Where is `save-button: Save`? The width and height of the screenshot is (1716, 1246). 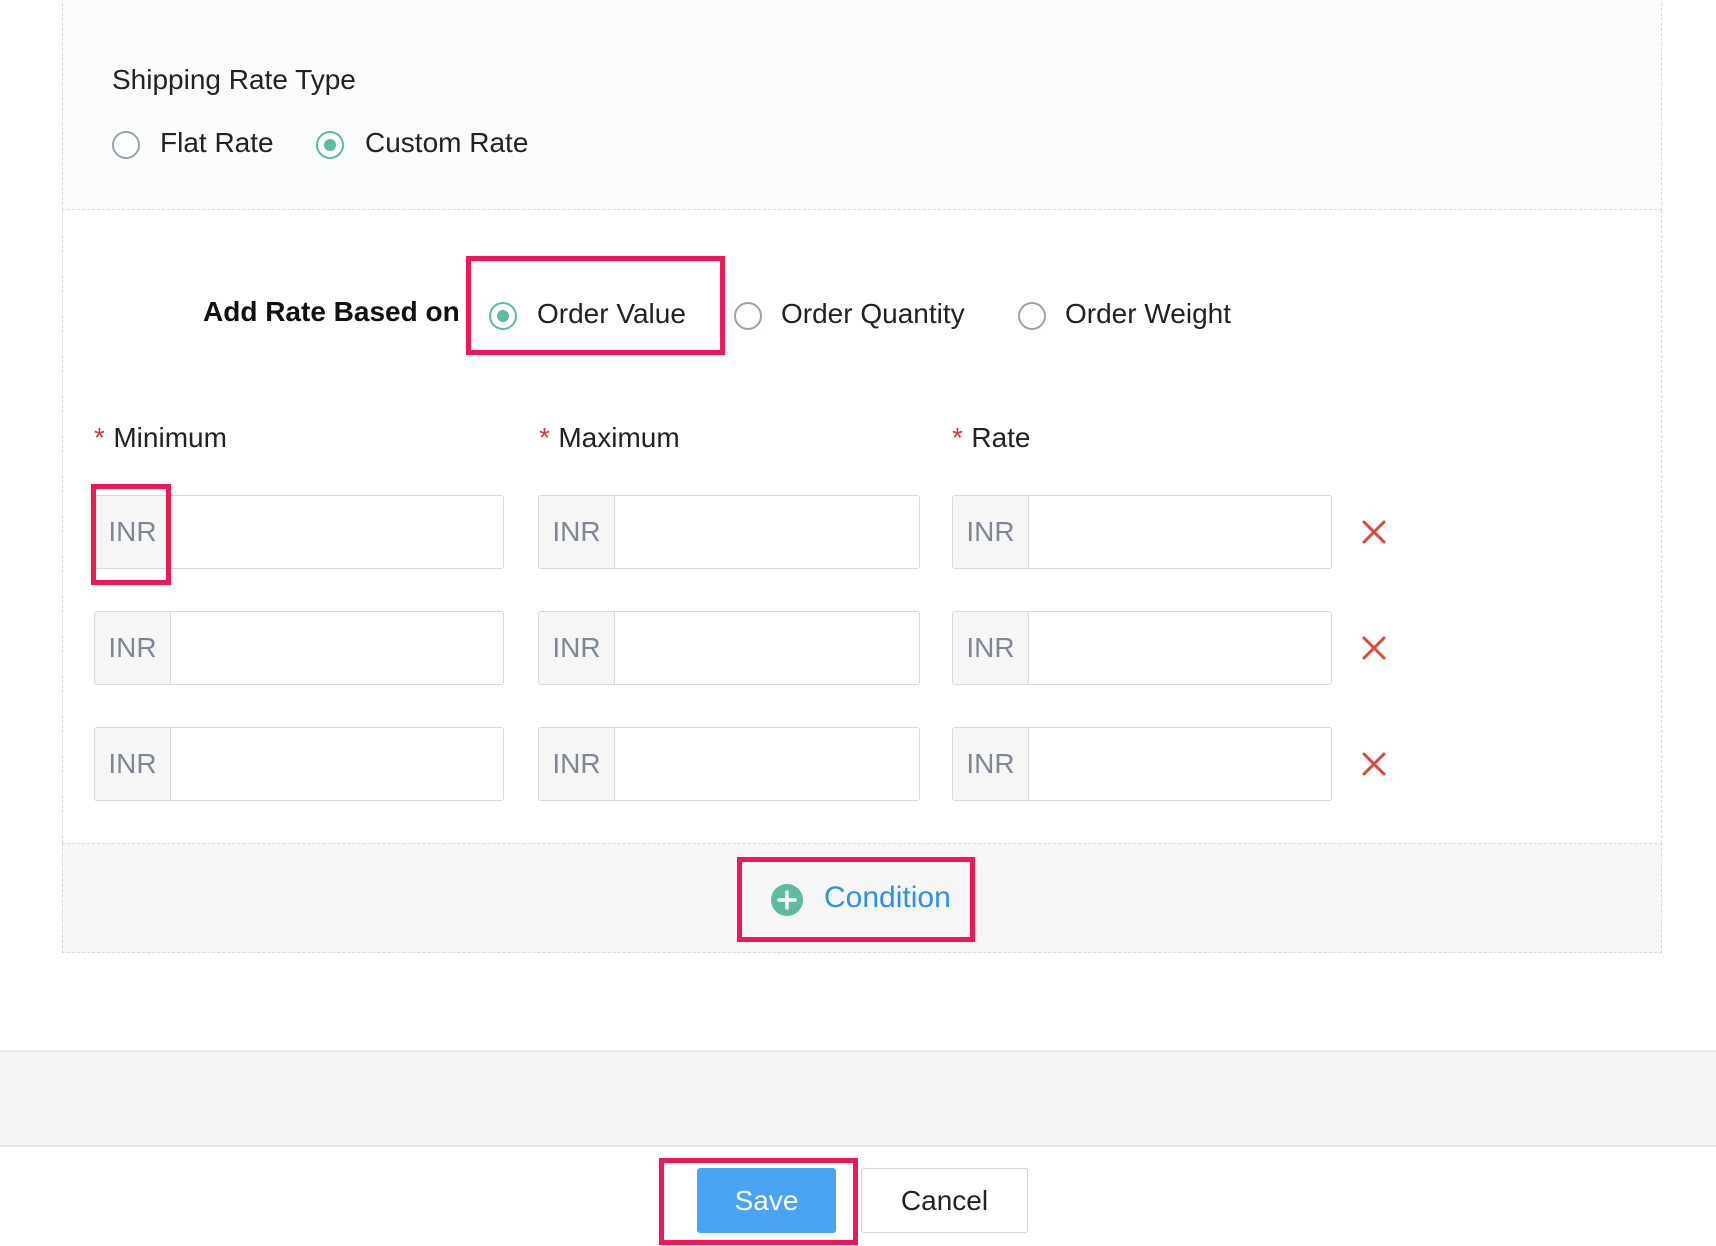
save-button: Save is located at coordinates (766, 1200).